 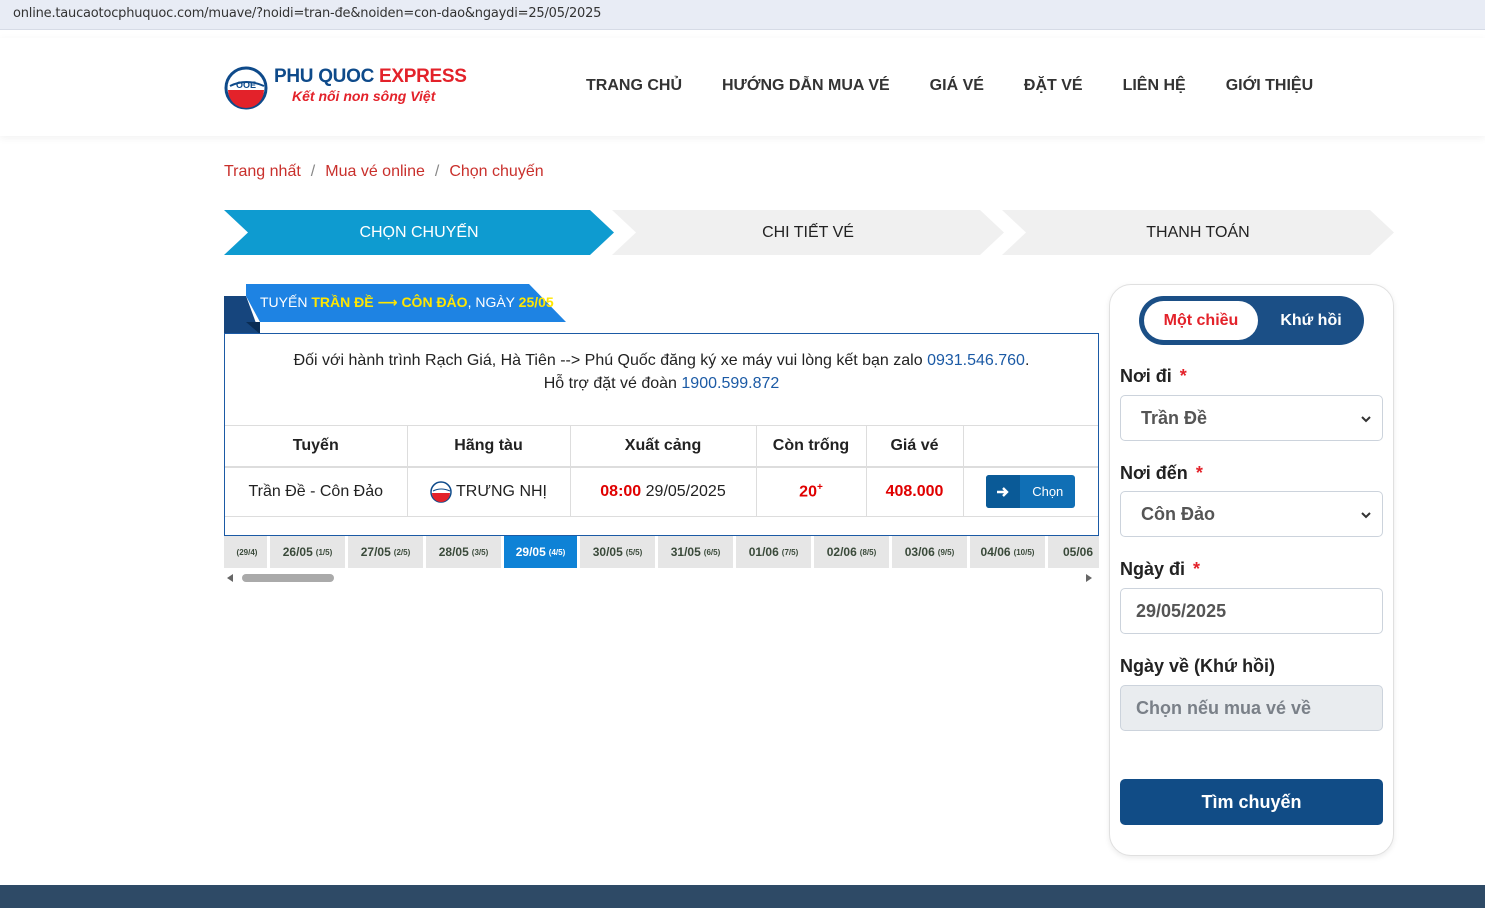 I want to click on date-lunar: (8/5), so click(x=868, y=552).